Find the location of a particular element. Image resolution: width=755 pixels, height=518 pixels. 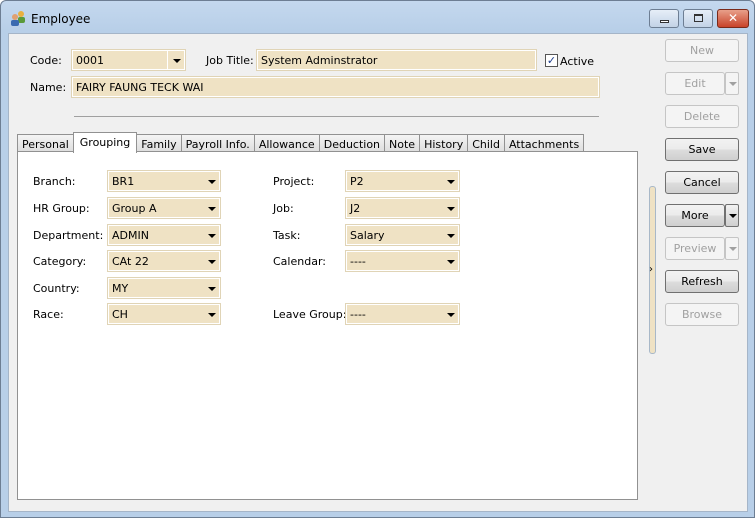

name-input: FAIRY FAUNG TECK WAI is located at coordinates (335, 87).